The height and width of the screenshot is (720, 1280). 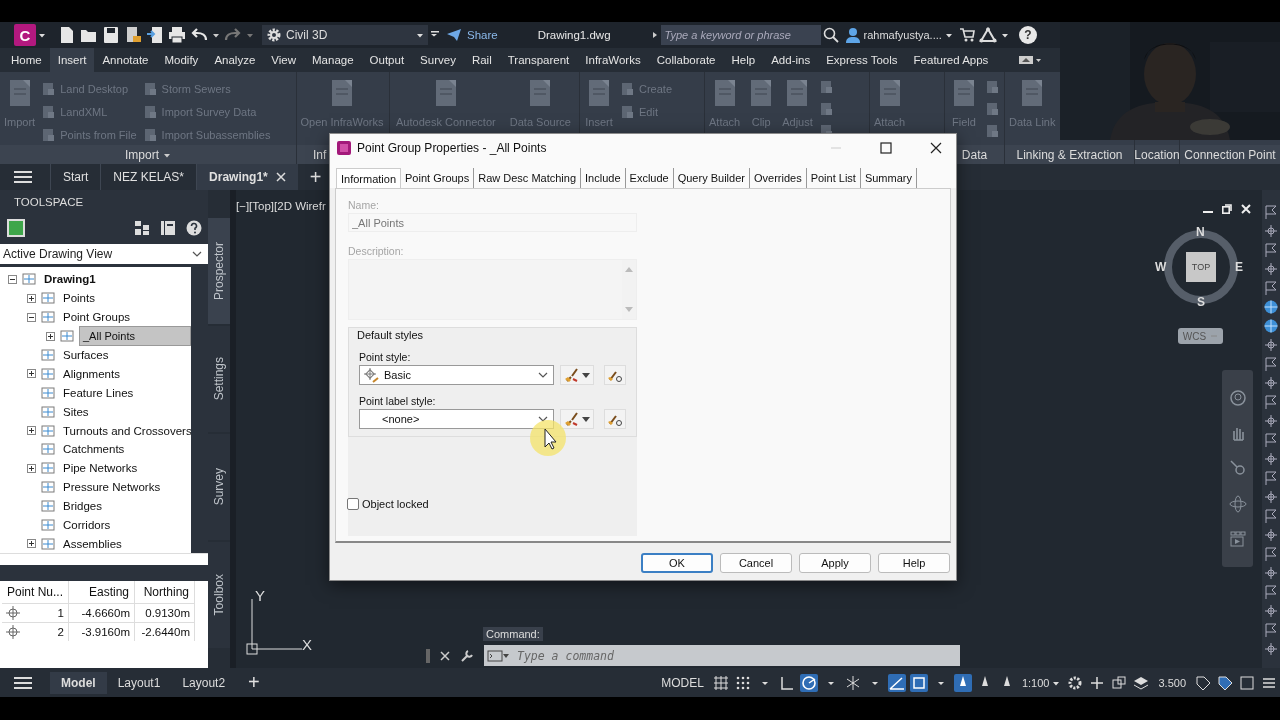 I want to click on tree-item: Pipe Networks, so click(x=100, y=468).